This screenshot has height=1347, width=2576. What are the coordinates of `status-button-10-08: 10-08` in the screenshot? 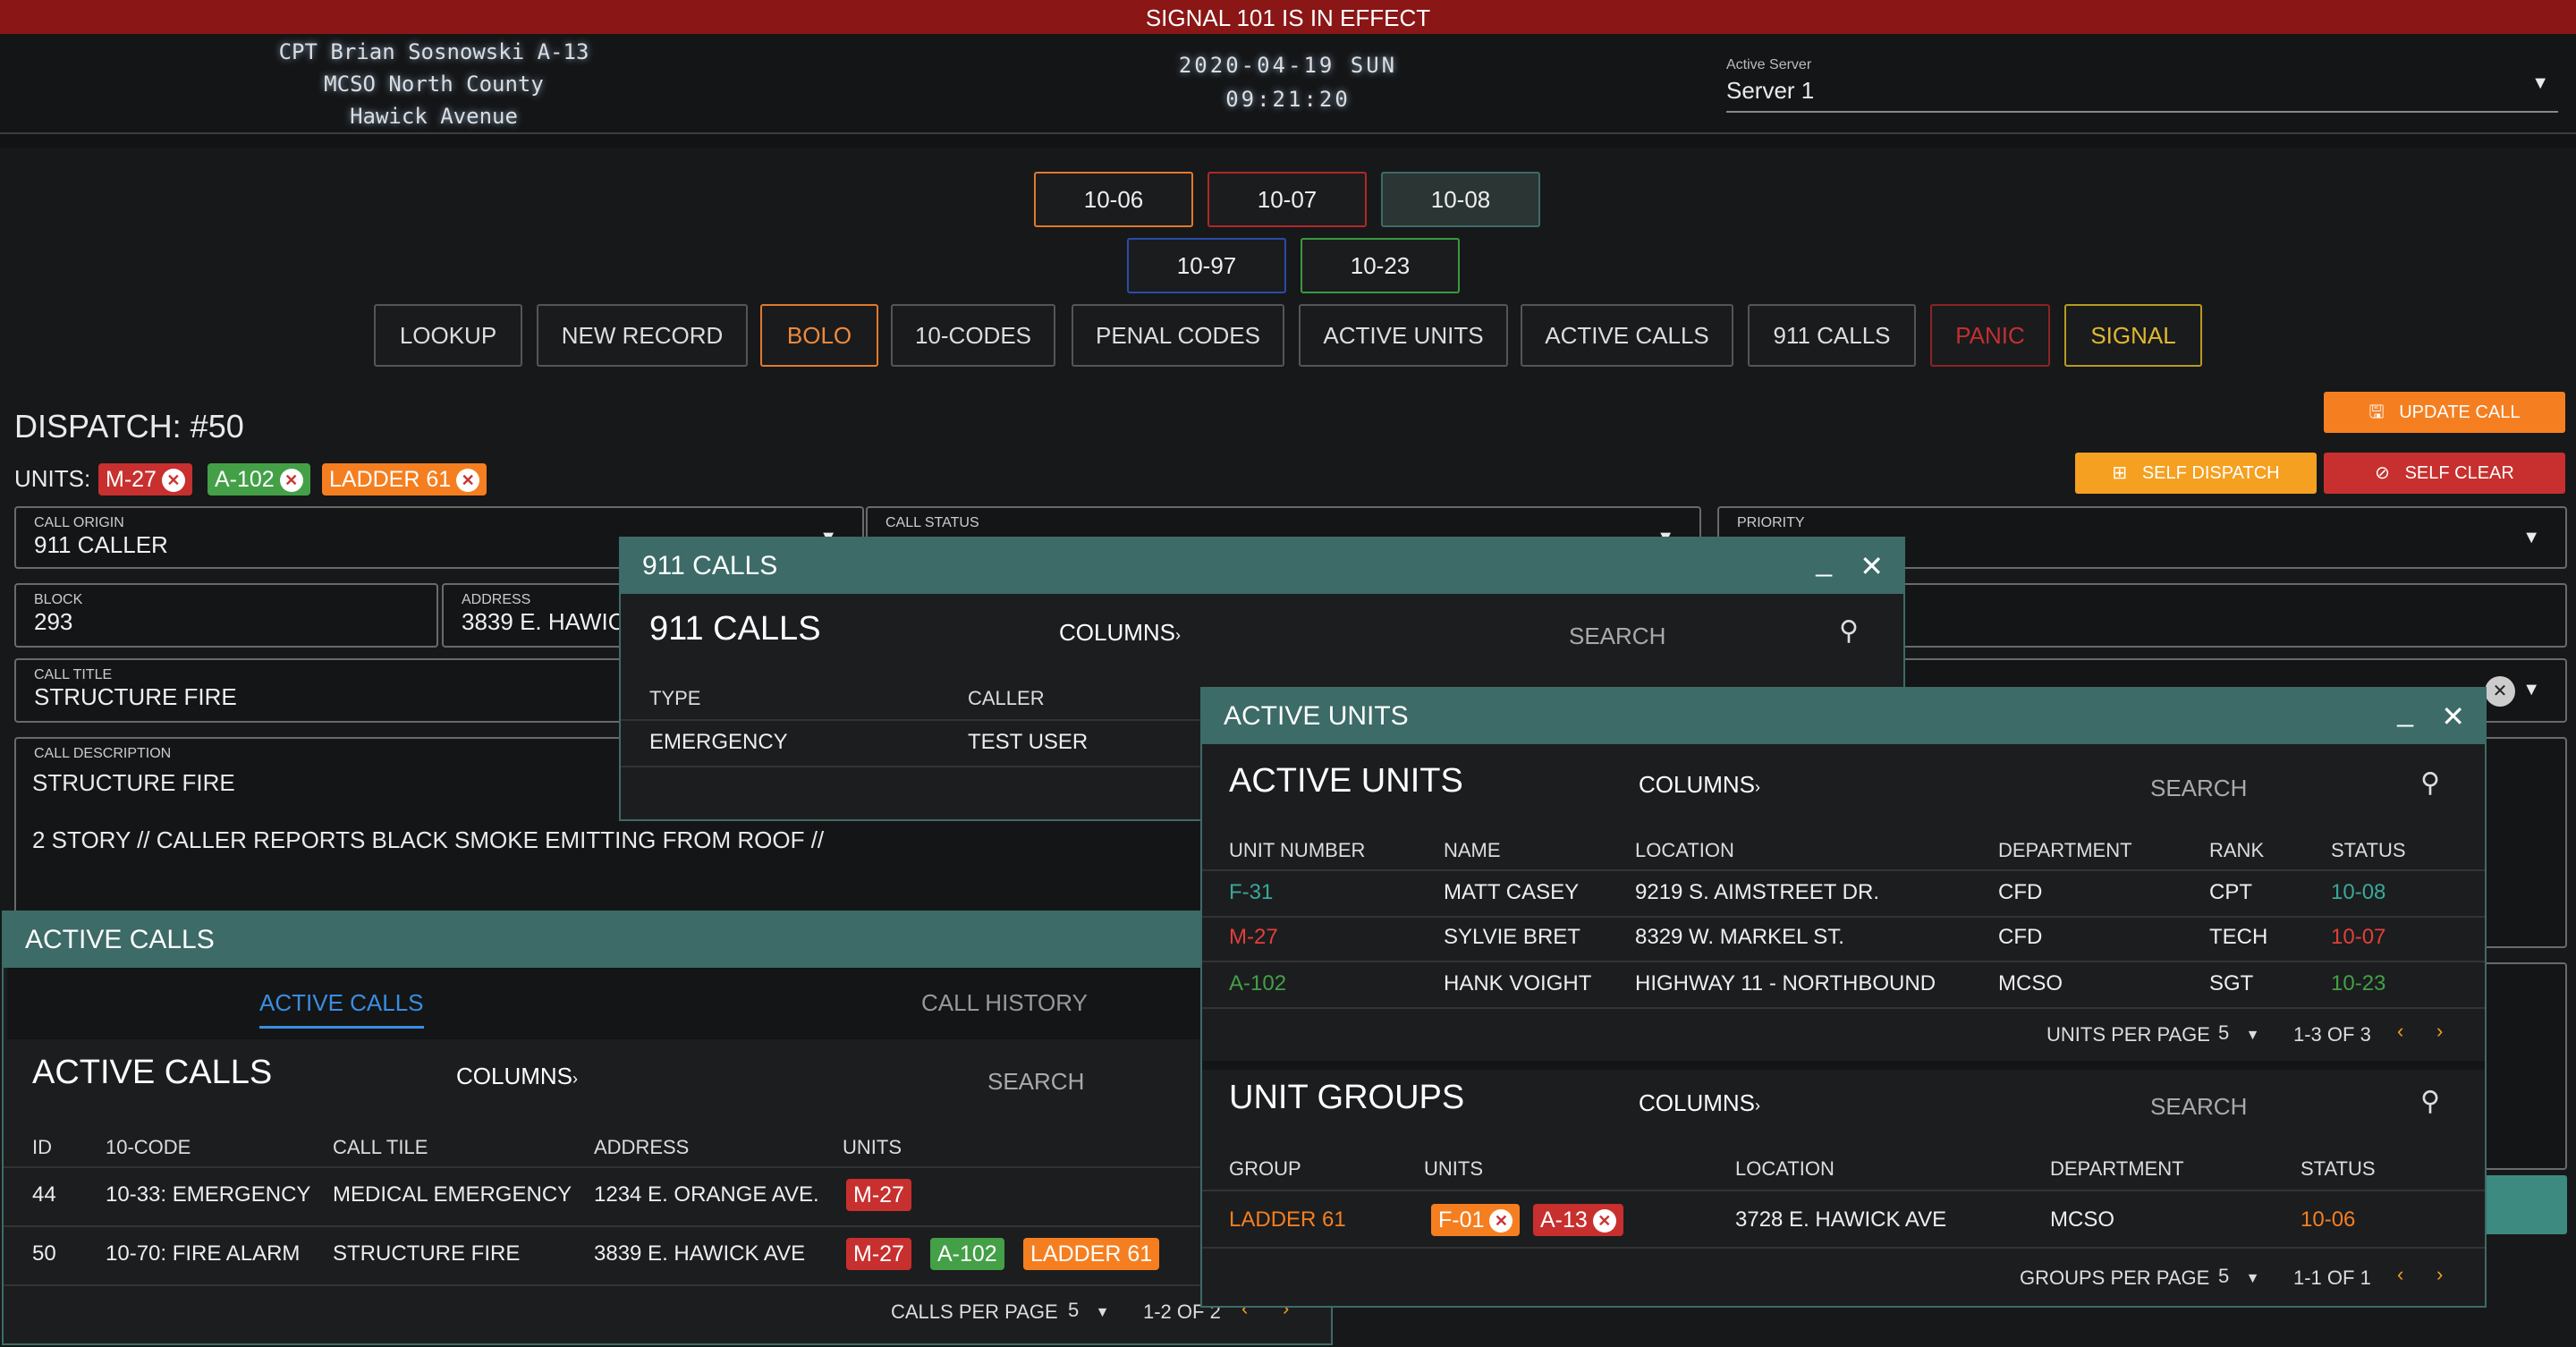 It's located at (1460, 199).